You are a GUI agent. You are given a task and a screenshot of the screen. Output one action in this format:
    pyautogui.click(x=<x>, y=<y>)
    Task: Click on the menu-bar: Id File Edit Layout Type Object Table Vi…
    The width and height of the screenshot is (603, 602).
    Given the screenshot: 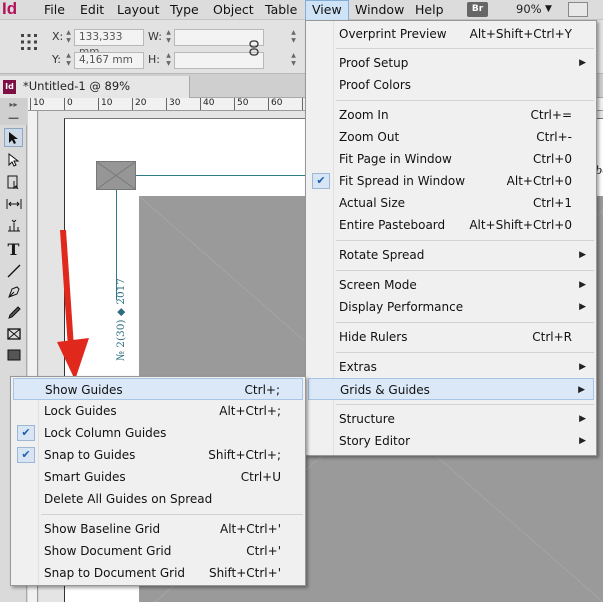 What is the action you would take?
    pyautogui.click(x=301, y=10)
    